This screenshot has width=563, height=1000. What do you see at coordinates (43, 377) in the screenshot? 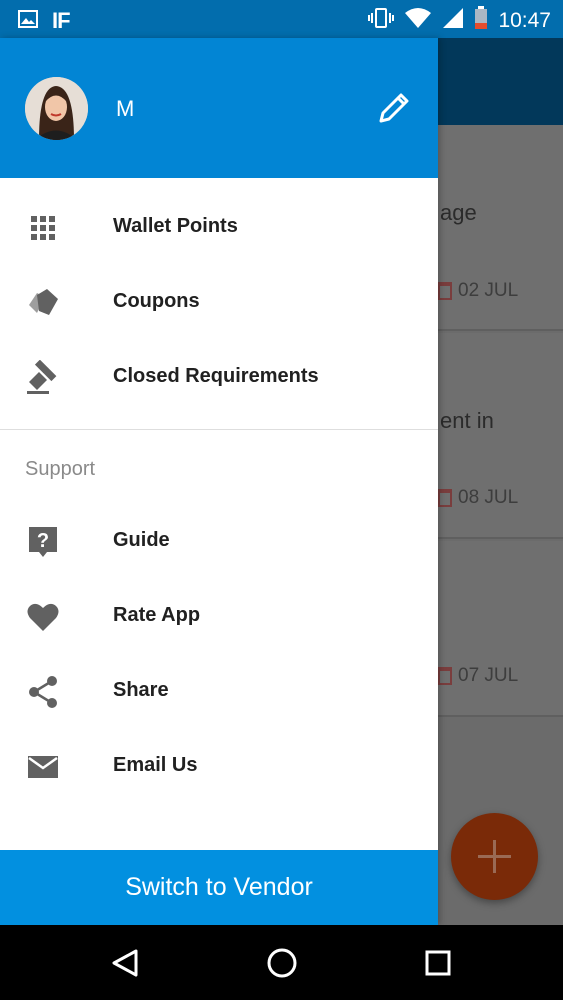
I see `gavel-icon` at bounding box center [43, 377].